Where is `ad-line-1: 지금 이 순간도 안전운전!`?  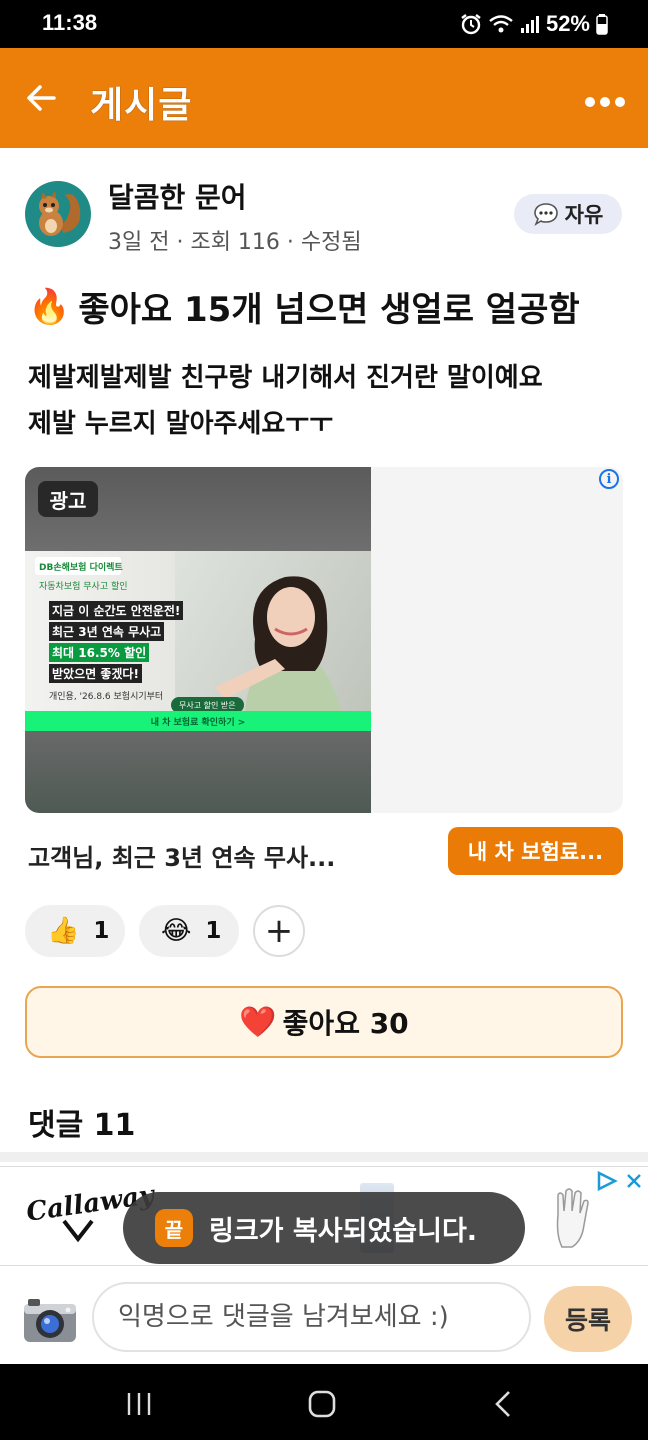 ad-line-1: 지금 이 순간도 안전운전! is located at coordinates (116, 610).